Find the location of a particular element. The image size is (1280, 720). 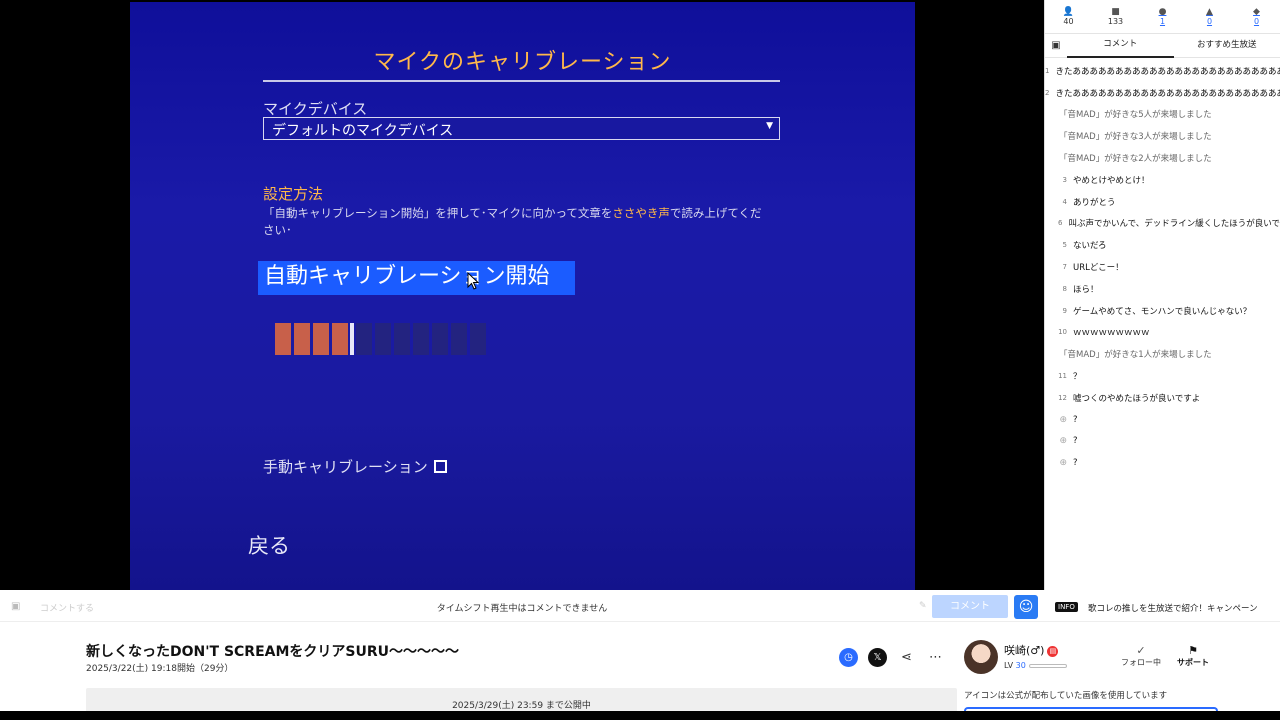

comment-row: 4 ありがとう is located at coordinates (1162, 202).